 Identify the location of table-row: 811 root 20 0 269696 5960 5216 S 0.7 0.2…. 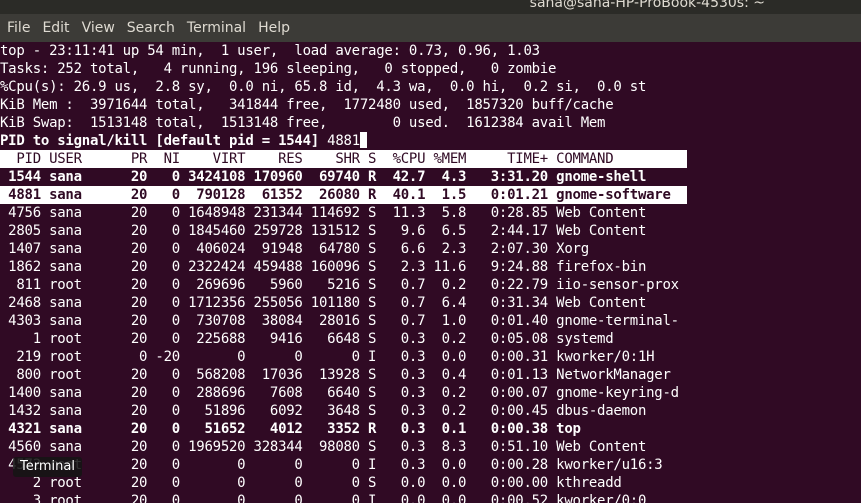
(339, 285).